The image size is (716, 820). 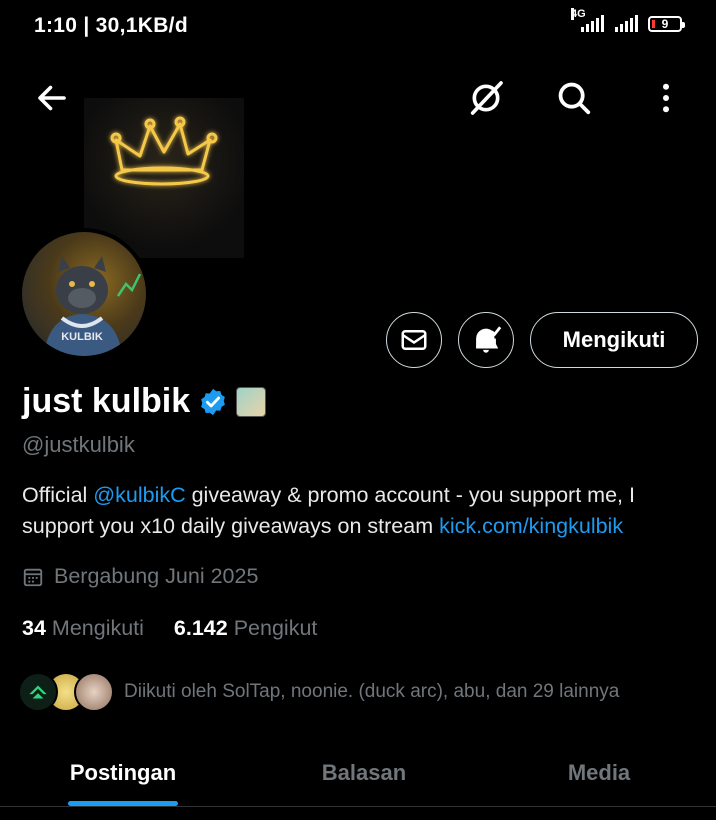 I want to click on following-button: Mengikuti, so click(x=614, y=340).